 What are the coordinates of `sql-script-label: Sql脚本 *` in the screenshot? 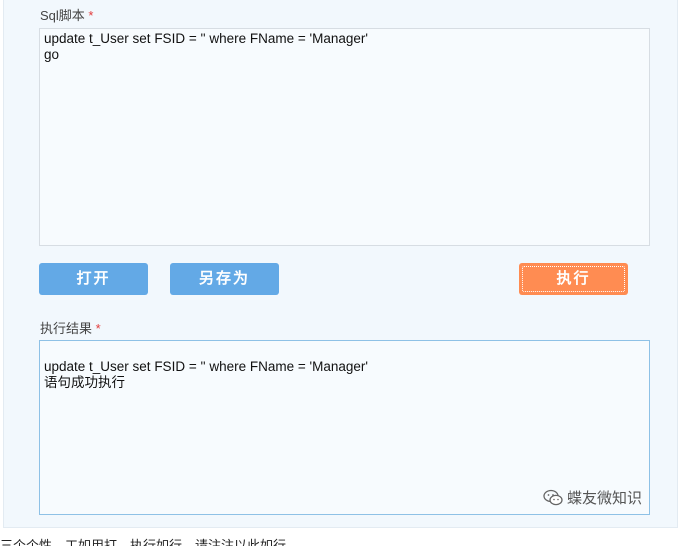 It's located at (66, 14).